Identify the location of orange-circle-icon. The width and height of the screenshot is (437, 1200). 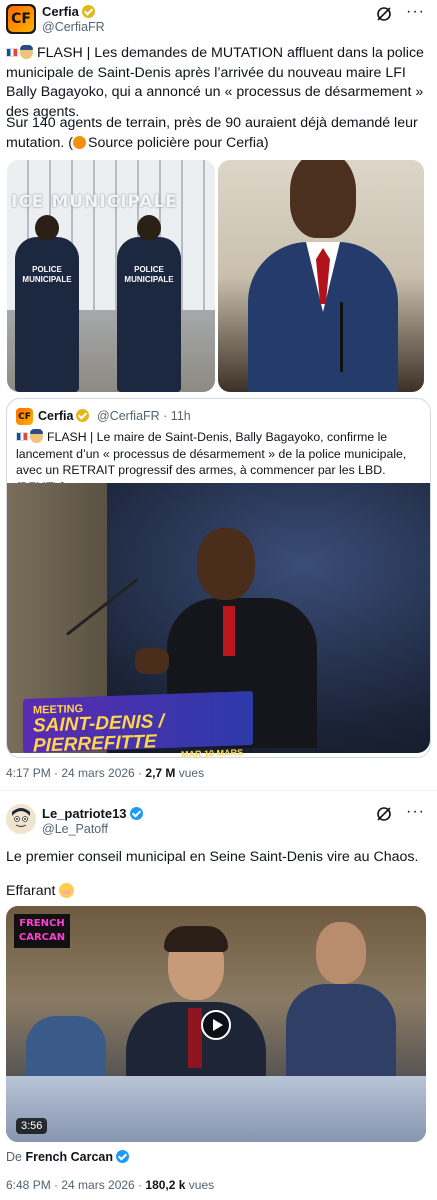
(80, 142).